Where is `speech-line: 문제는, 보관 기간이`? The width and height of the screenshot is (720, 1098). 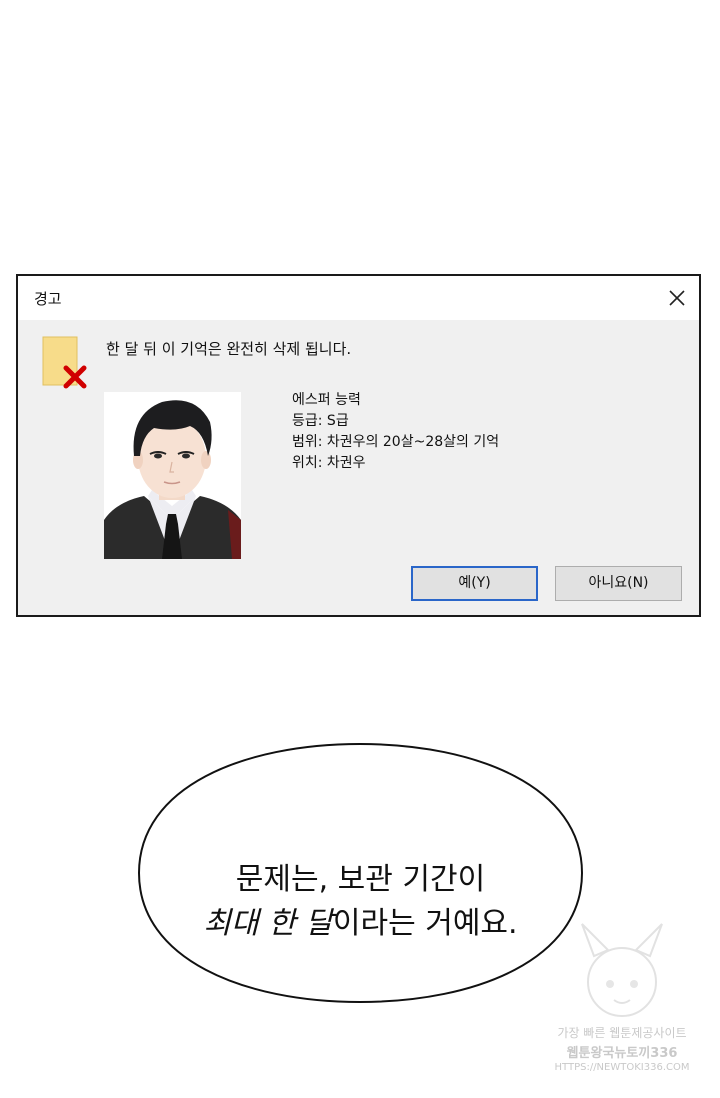 speech-line: 문제는, 보관 기간이 is located at coordinates (360, 879).